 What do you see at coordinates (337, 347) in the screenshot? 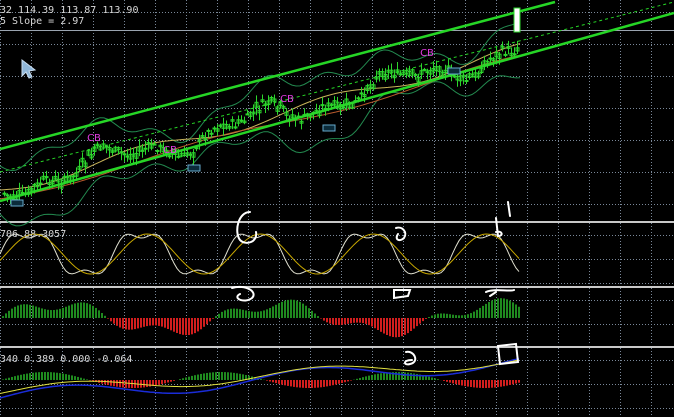
I see `panel-separator` at bounding box center [337, 347].